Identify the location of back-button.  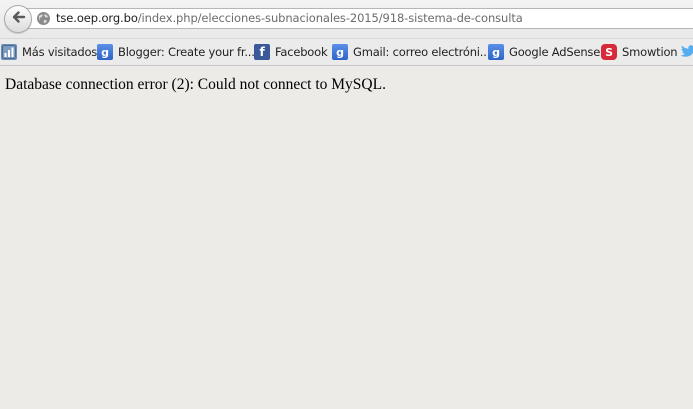
(18, 19).